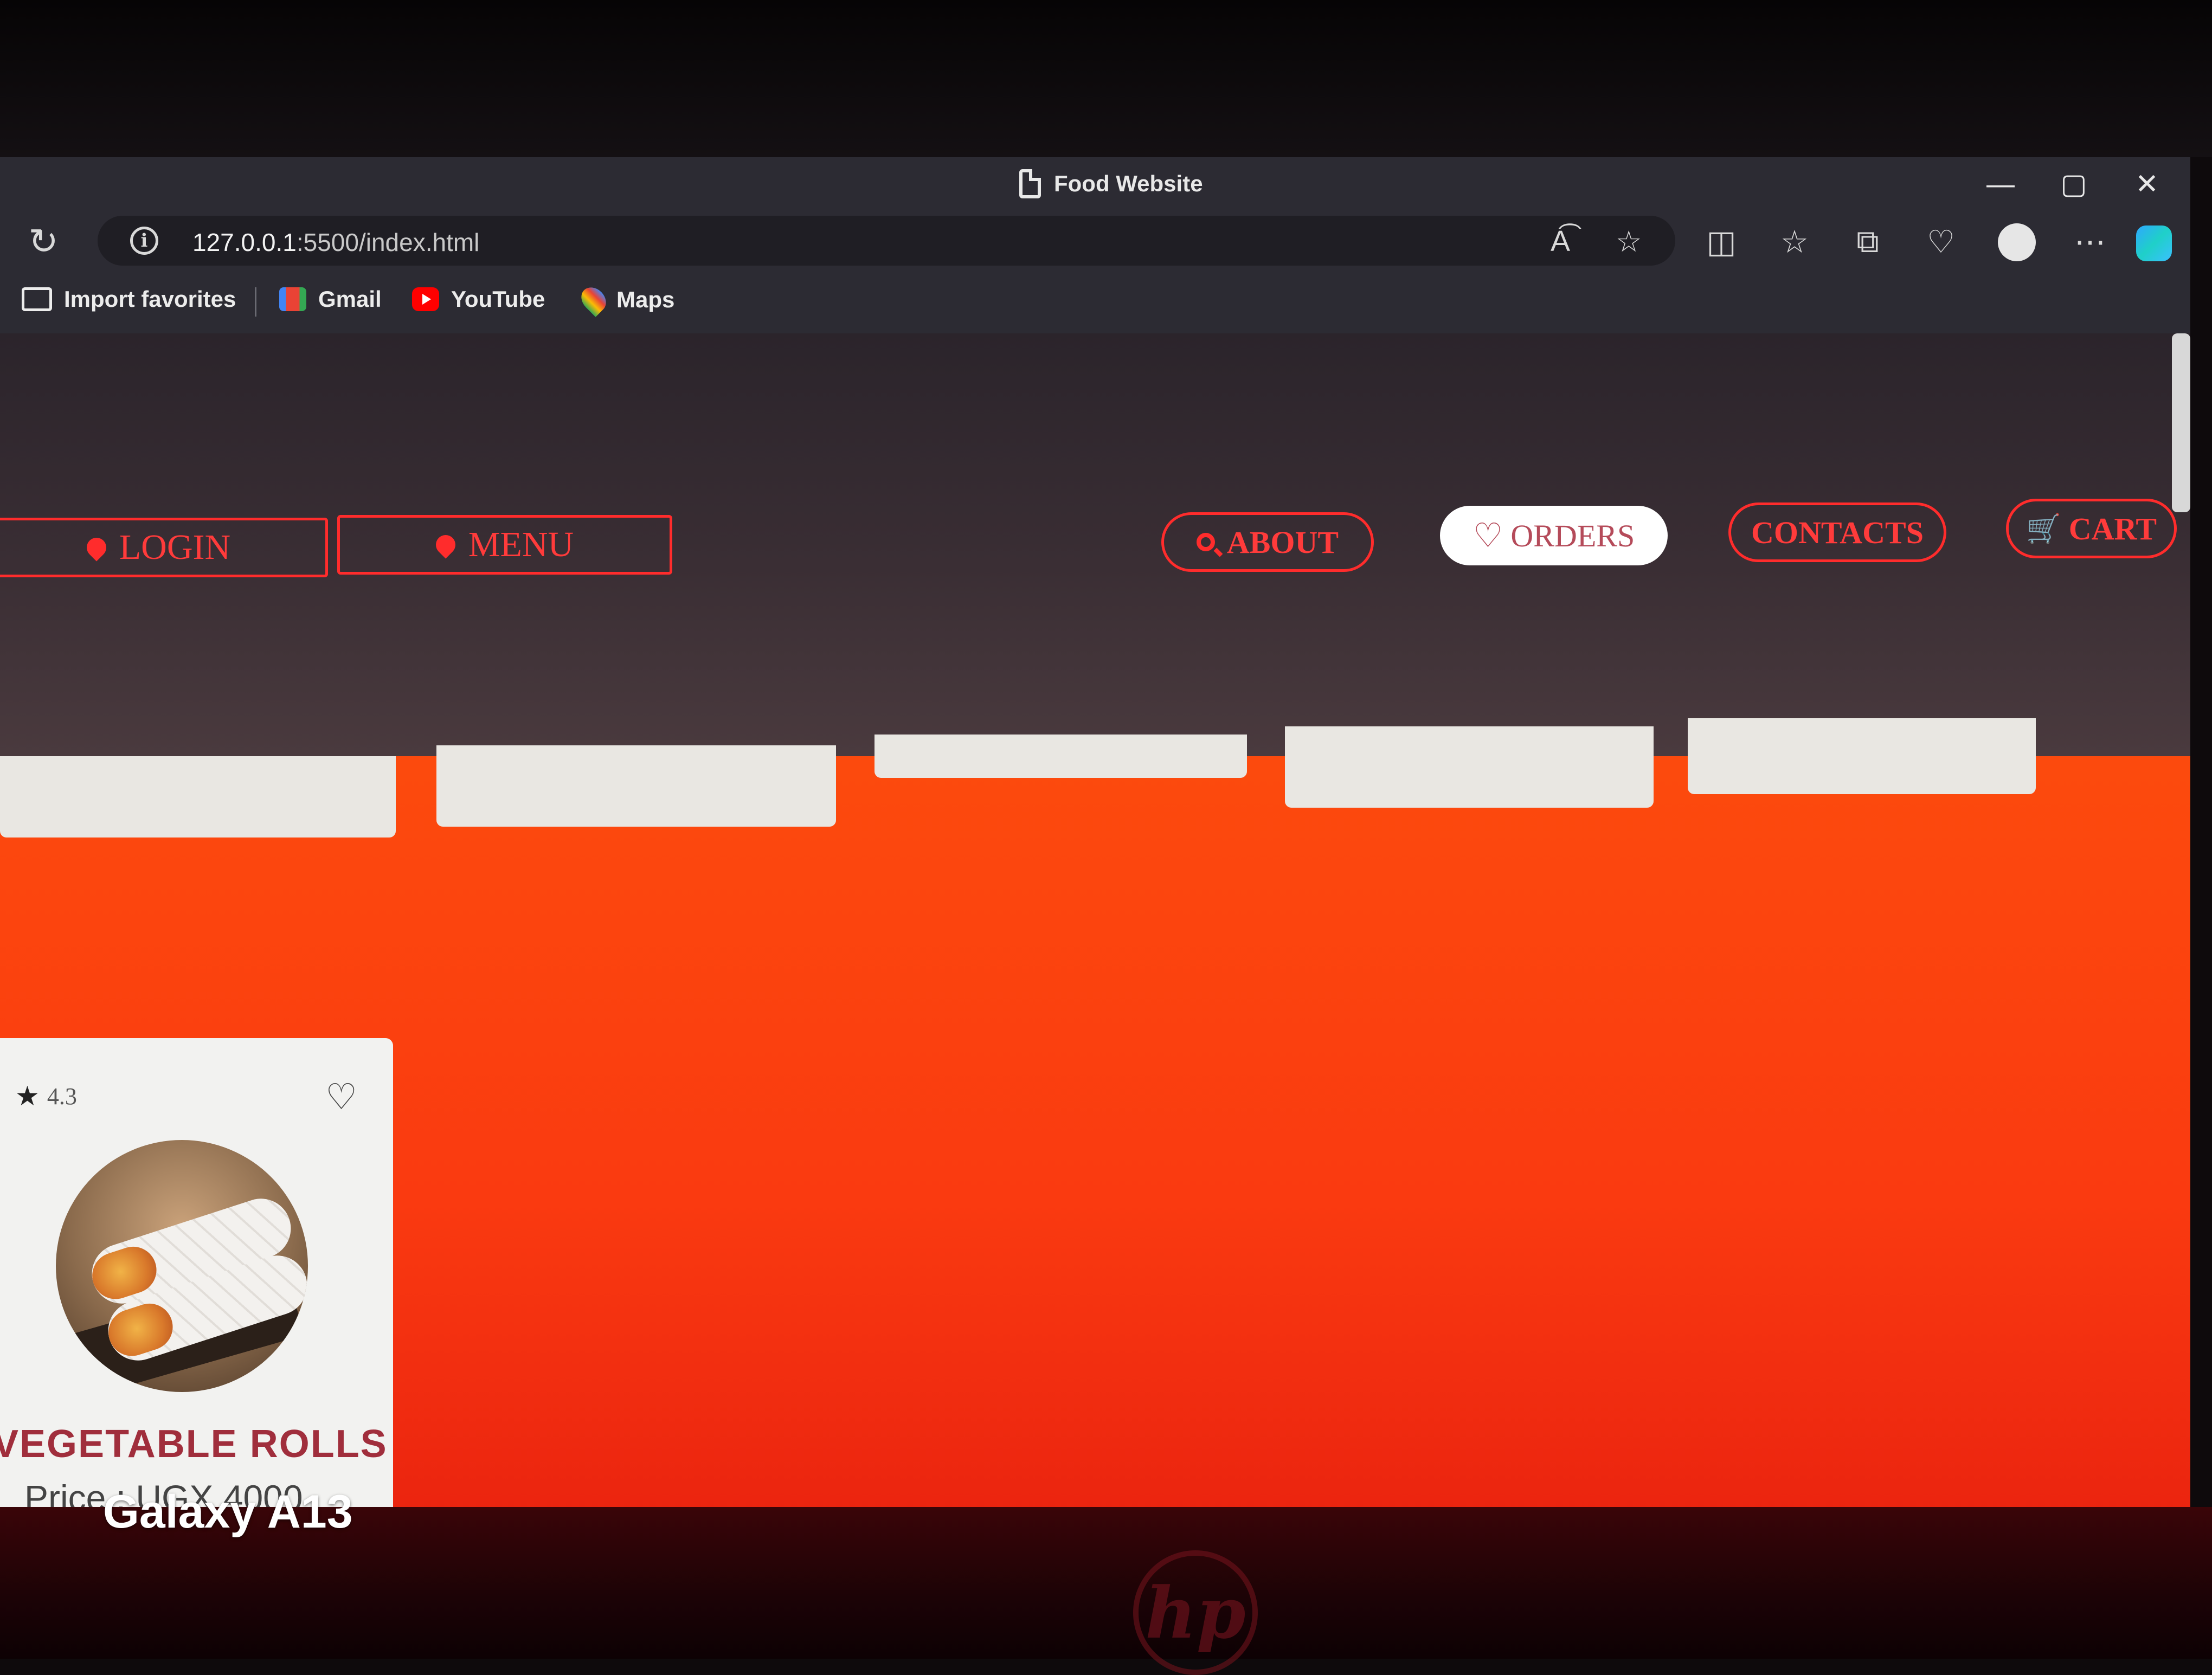 This screenshot has height=1675, width=2212. What do you see at coordinates (593, 299) in the screenshot?
I see `maps-icon` at bounding box center [593, 299].